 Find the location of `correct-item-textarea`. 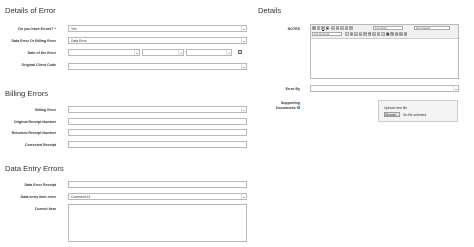

correct-item-textarea is located at coordinates (157, 223).